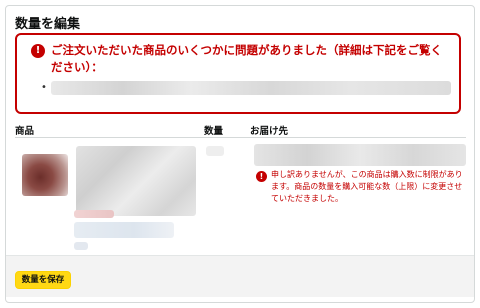 The width and height of the screenshot is (480, 308). Describe the element at coordinates (136, 181) in the screenshot. I see `redacted-product-name` at that location.